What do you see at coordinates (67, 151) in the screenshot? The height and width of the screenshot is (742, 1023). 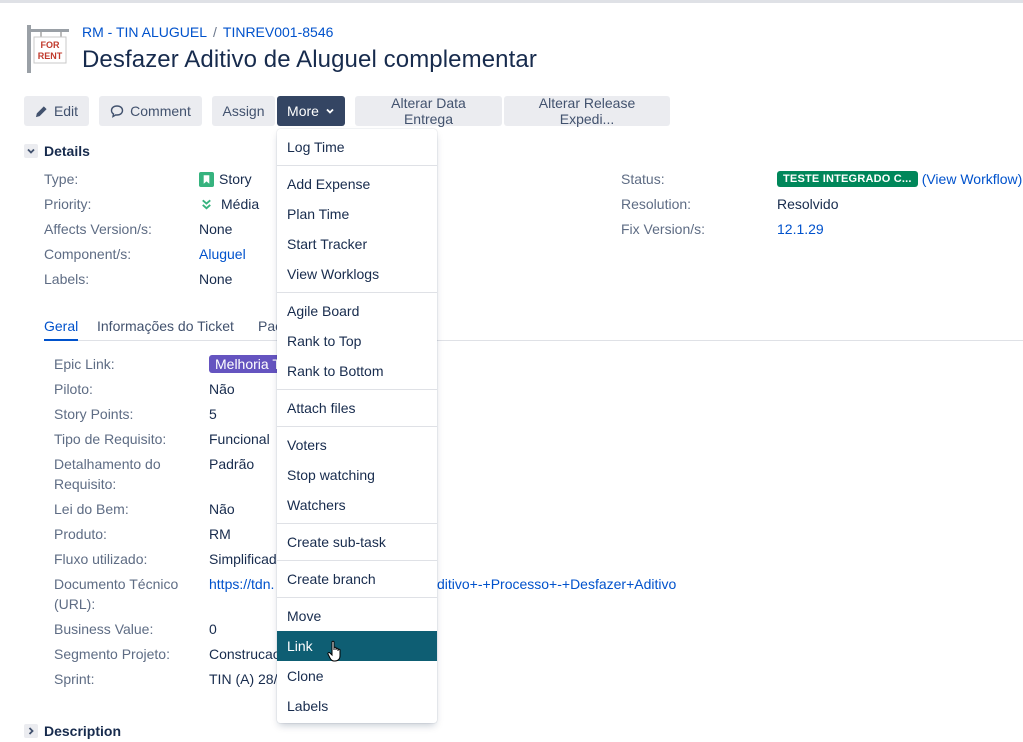 I see `details-heading: Details` at bounding box center [67, 151].